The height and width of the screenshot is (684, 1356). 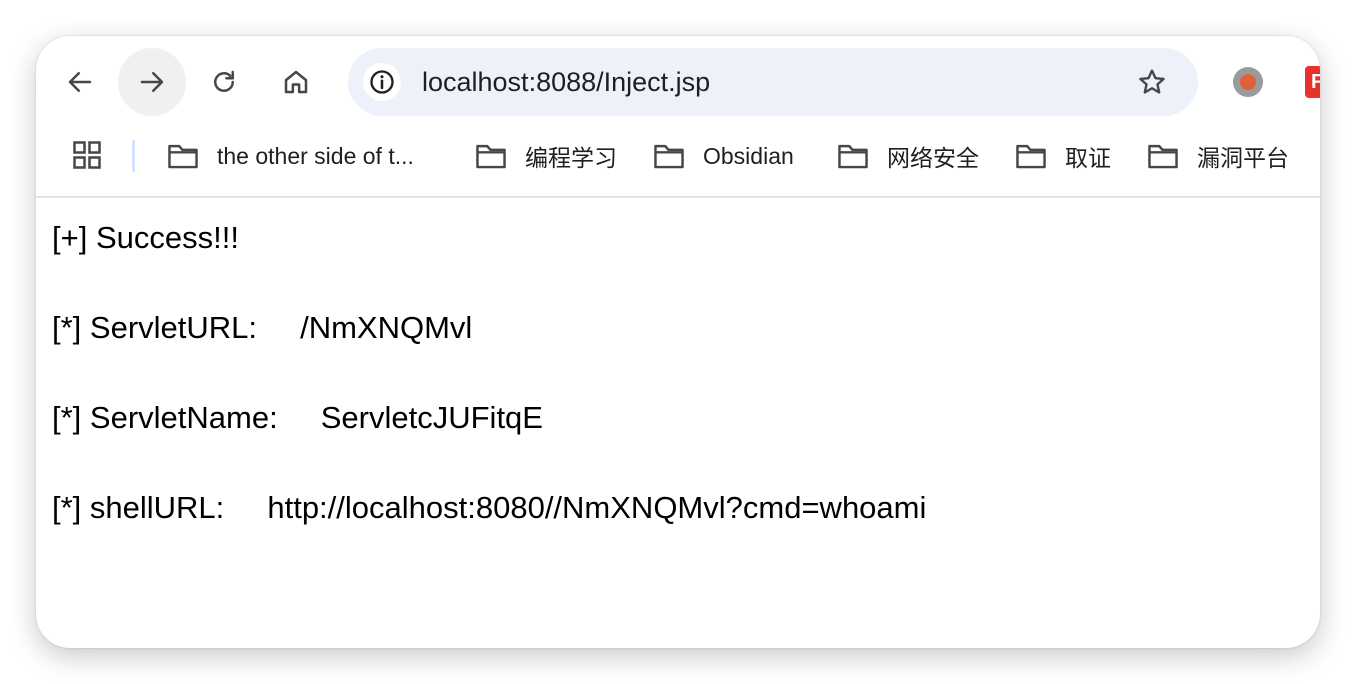 I want to click on bookmark-folder: Obsidian, so click(x=723, y=156).